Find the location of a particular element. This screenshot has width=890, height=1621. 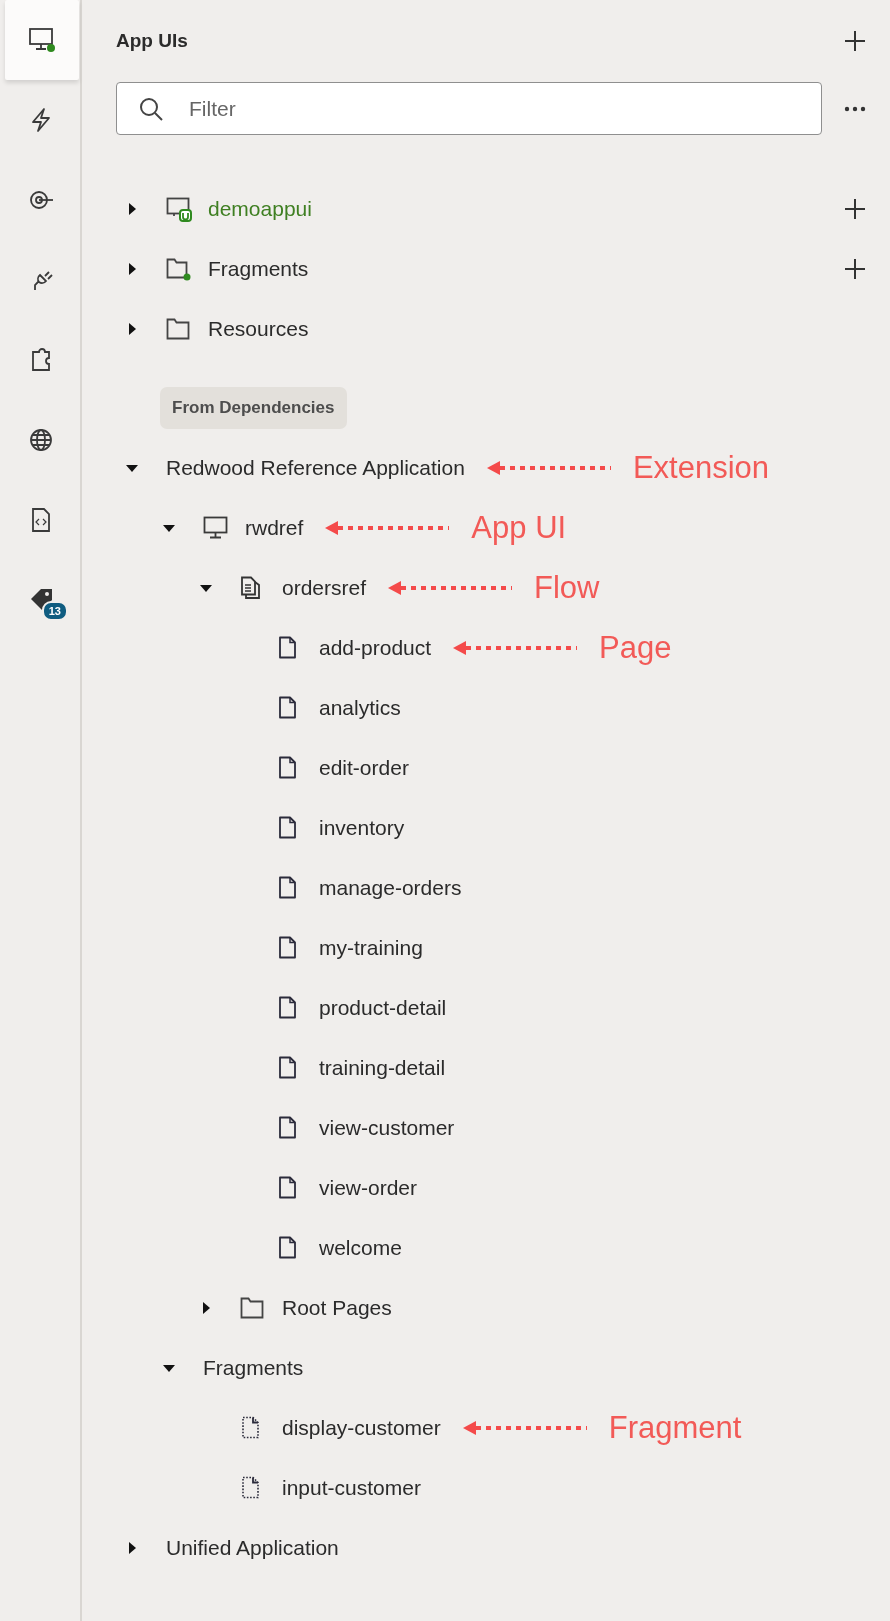

tree-item: inventory is located at coordinates (362, 828).